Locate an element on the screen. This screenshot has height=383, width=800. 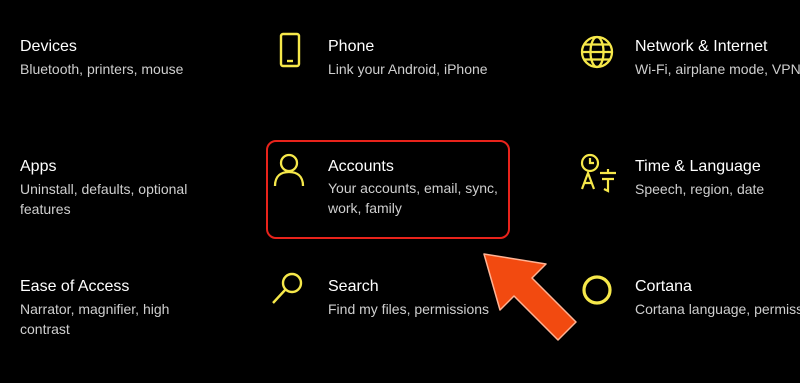
cortana-icon is located at coordinates (597, 290).